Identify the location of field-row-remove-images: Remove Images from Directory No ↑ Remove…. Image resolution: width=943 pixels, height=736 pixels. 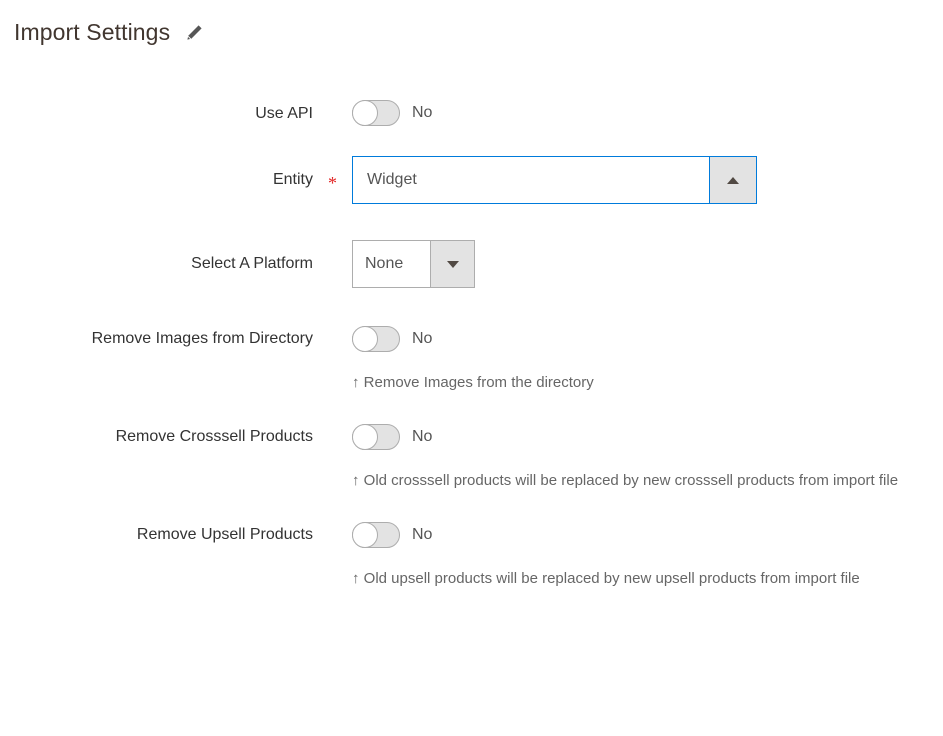
(471, 360).